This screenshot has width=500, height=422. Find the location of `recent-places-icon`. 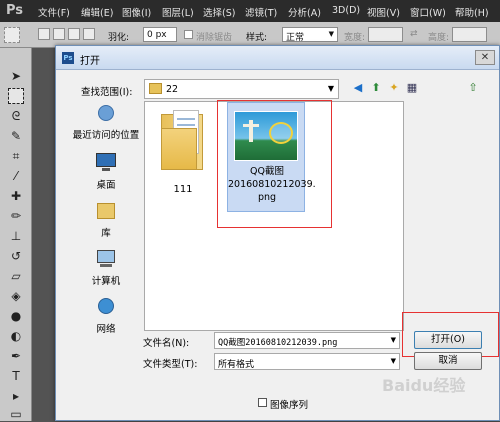

recent-places-icon is located at coordinates (106, 113).